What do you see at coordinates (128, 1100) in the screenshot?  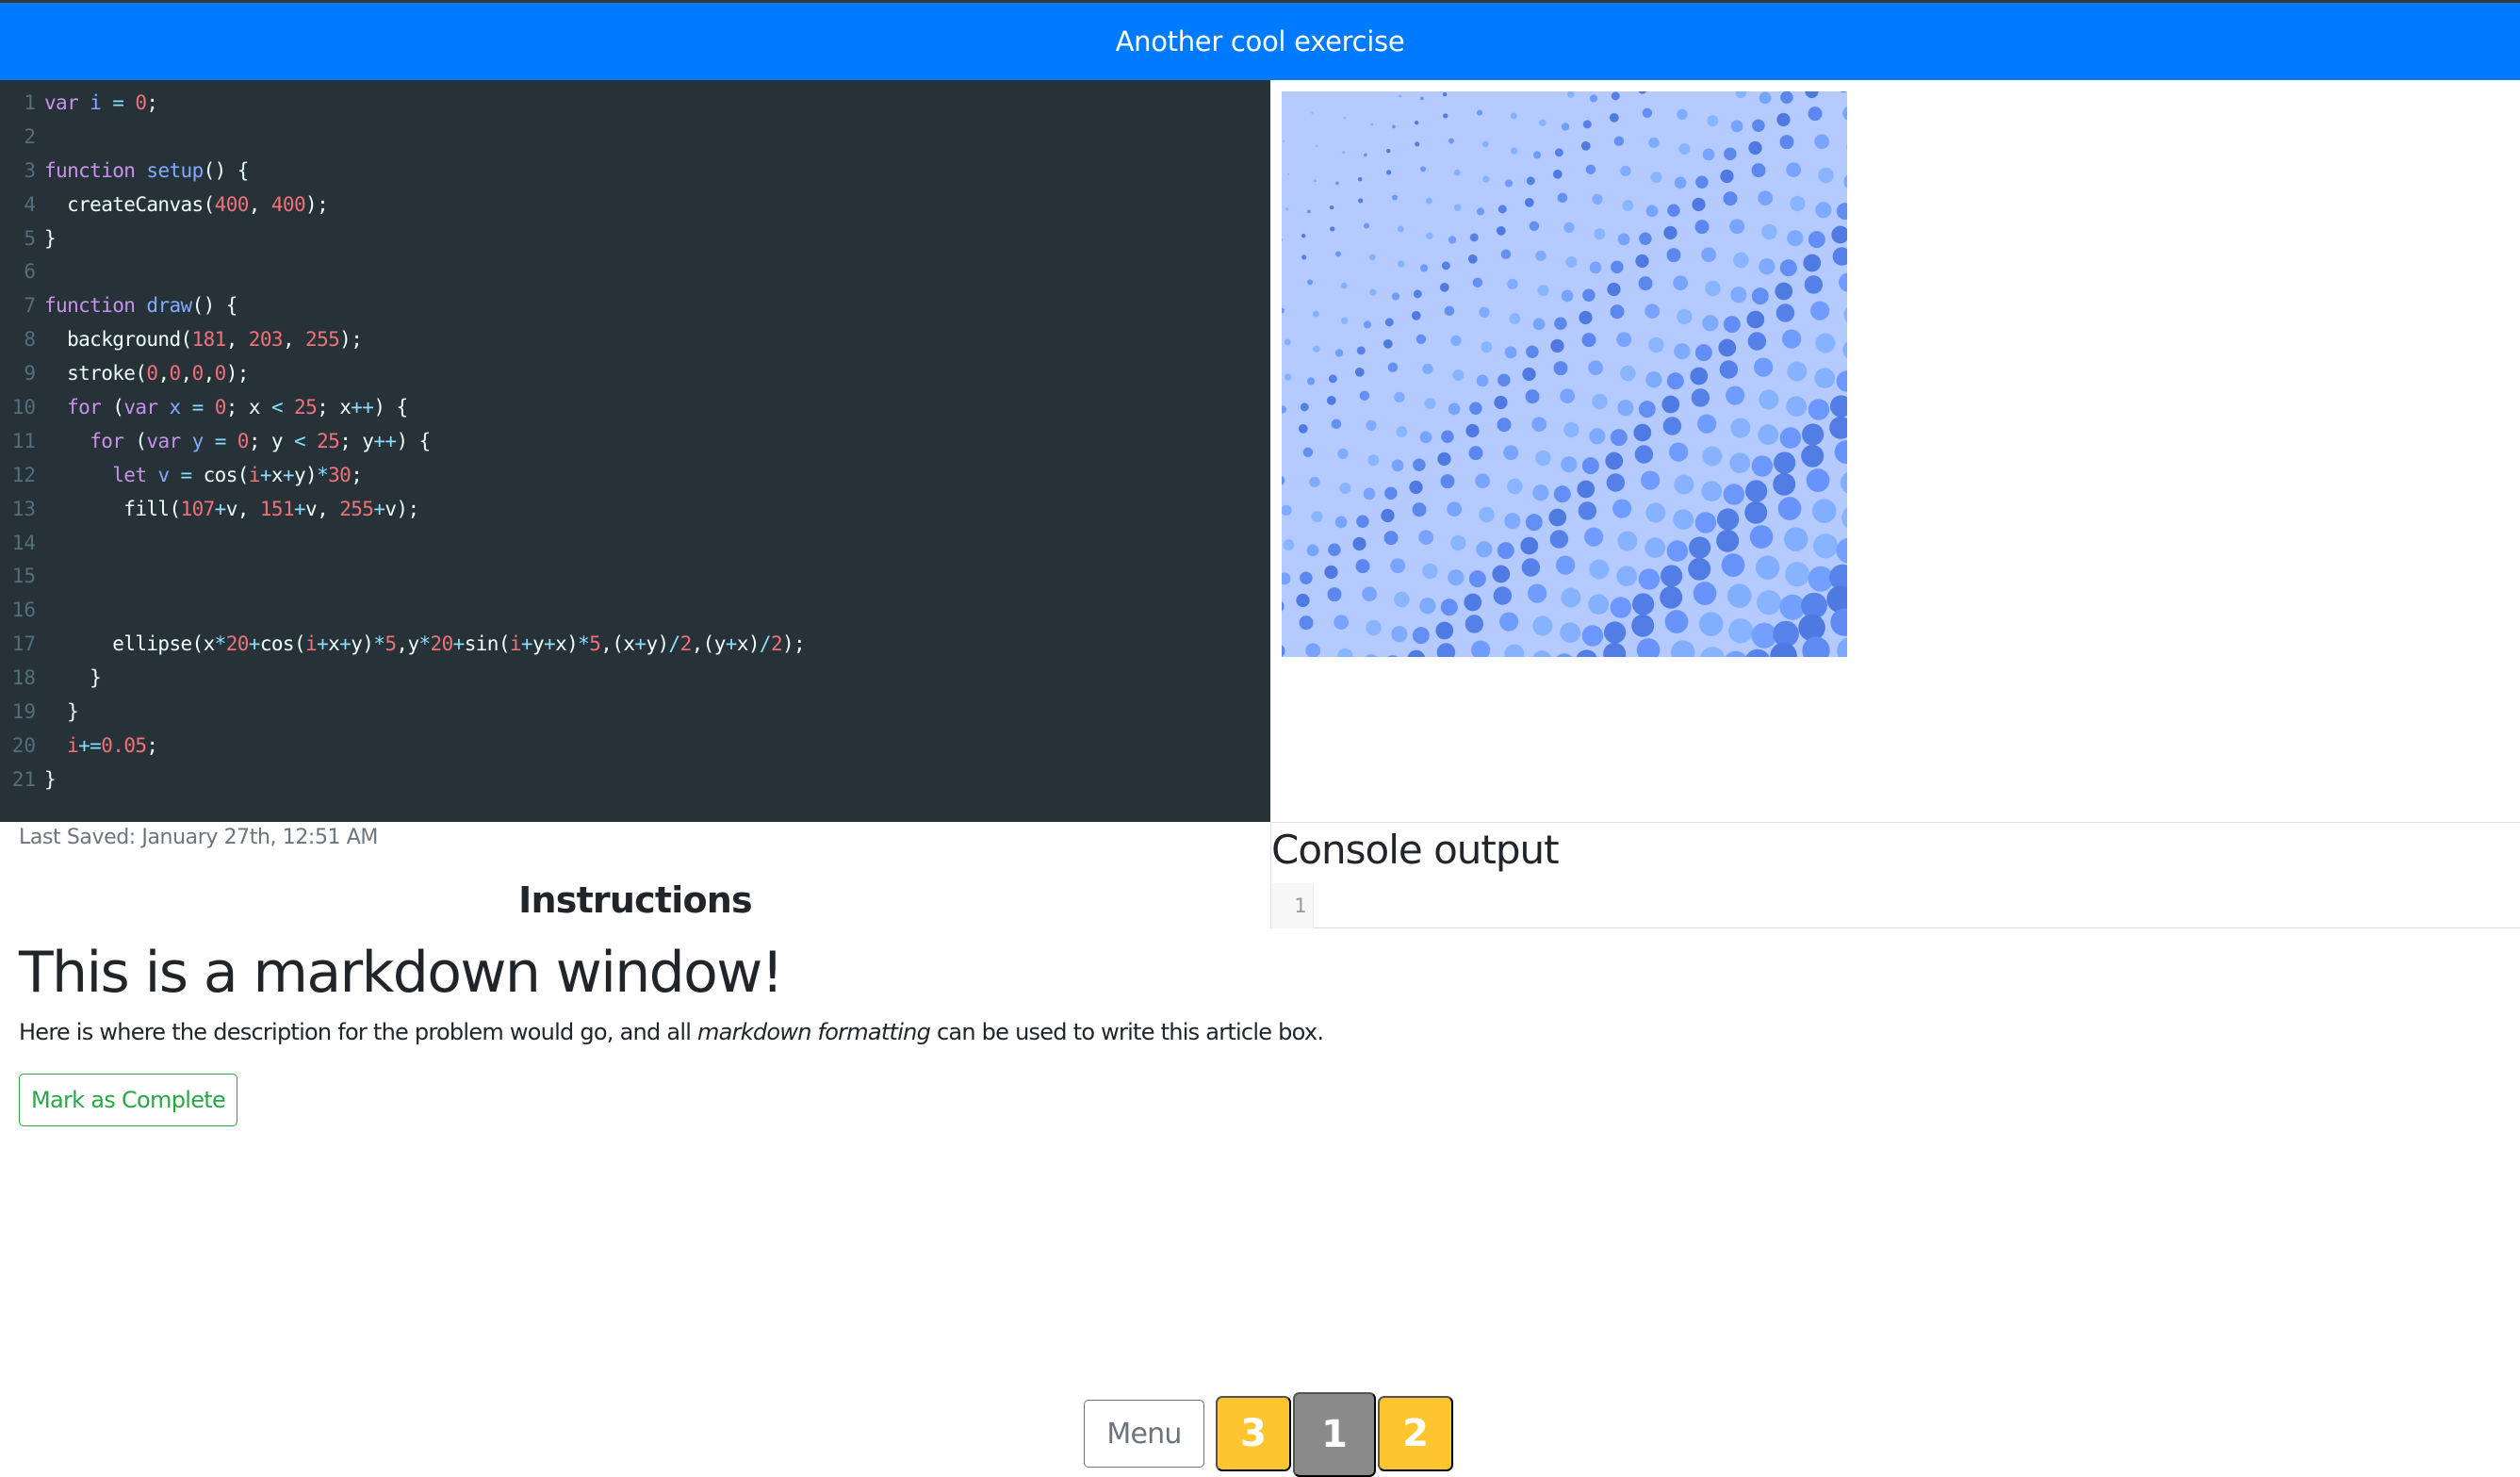 I see `mark-complete-button: Mark as Complete` at bounding box center [128, 1100].